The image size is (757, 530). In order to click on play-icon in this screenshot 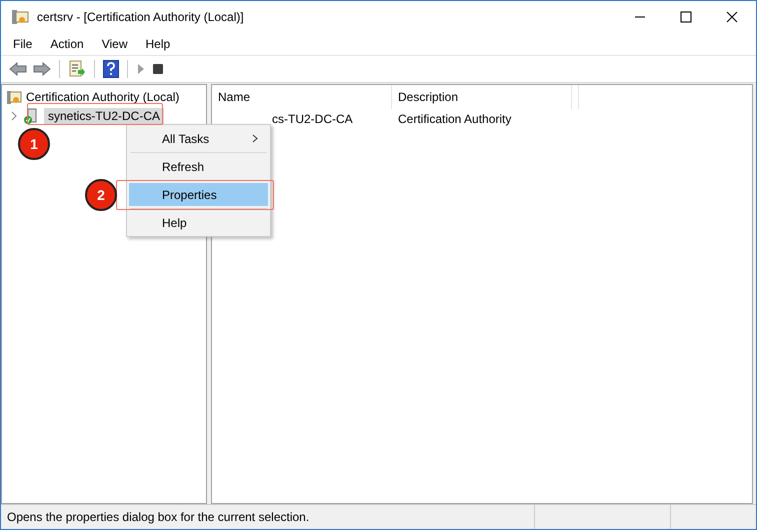, I will do `click(141, 69)`.